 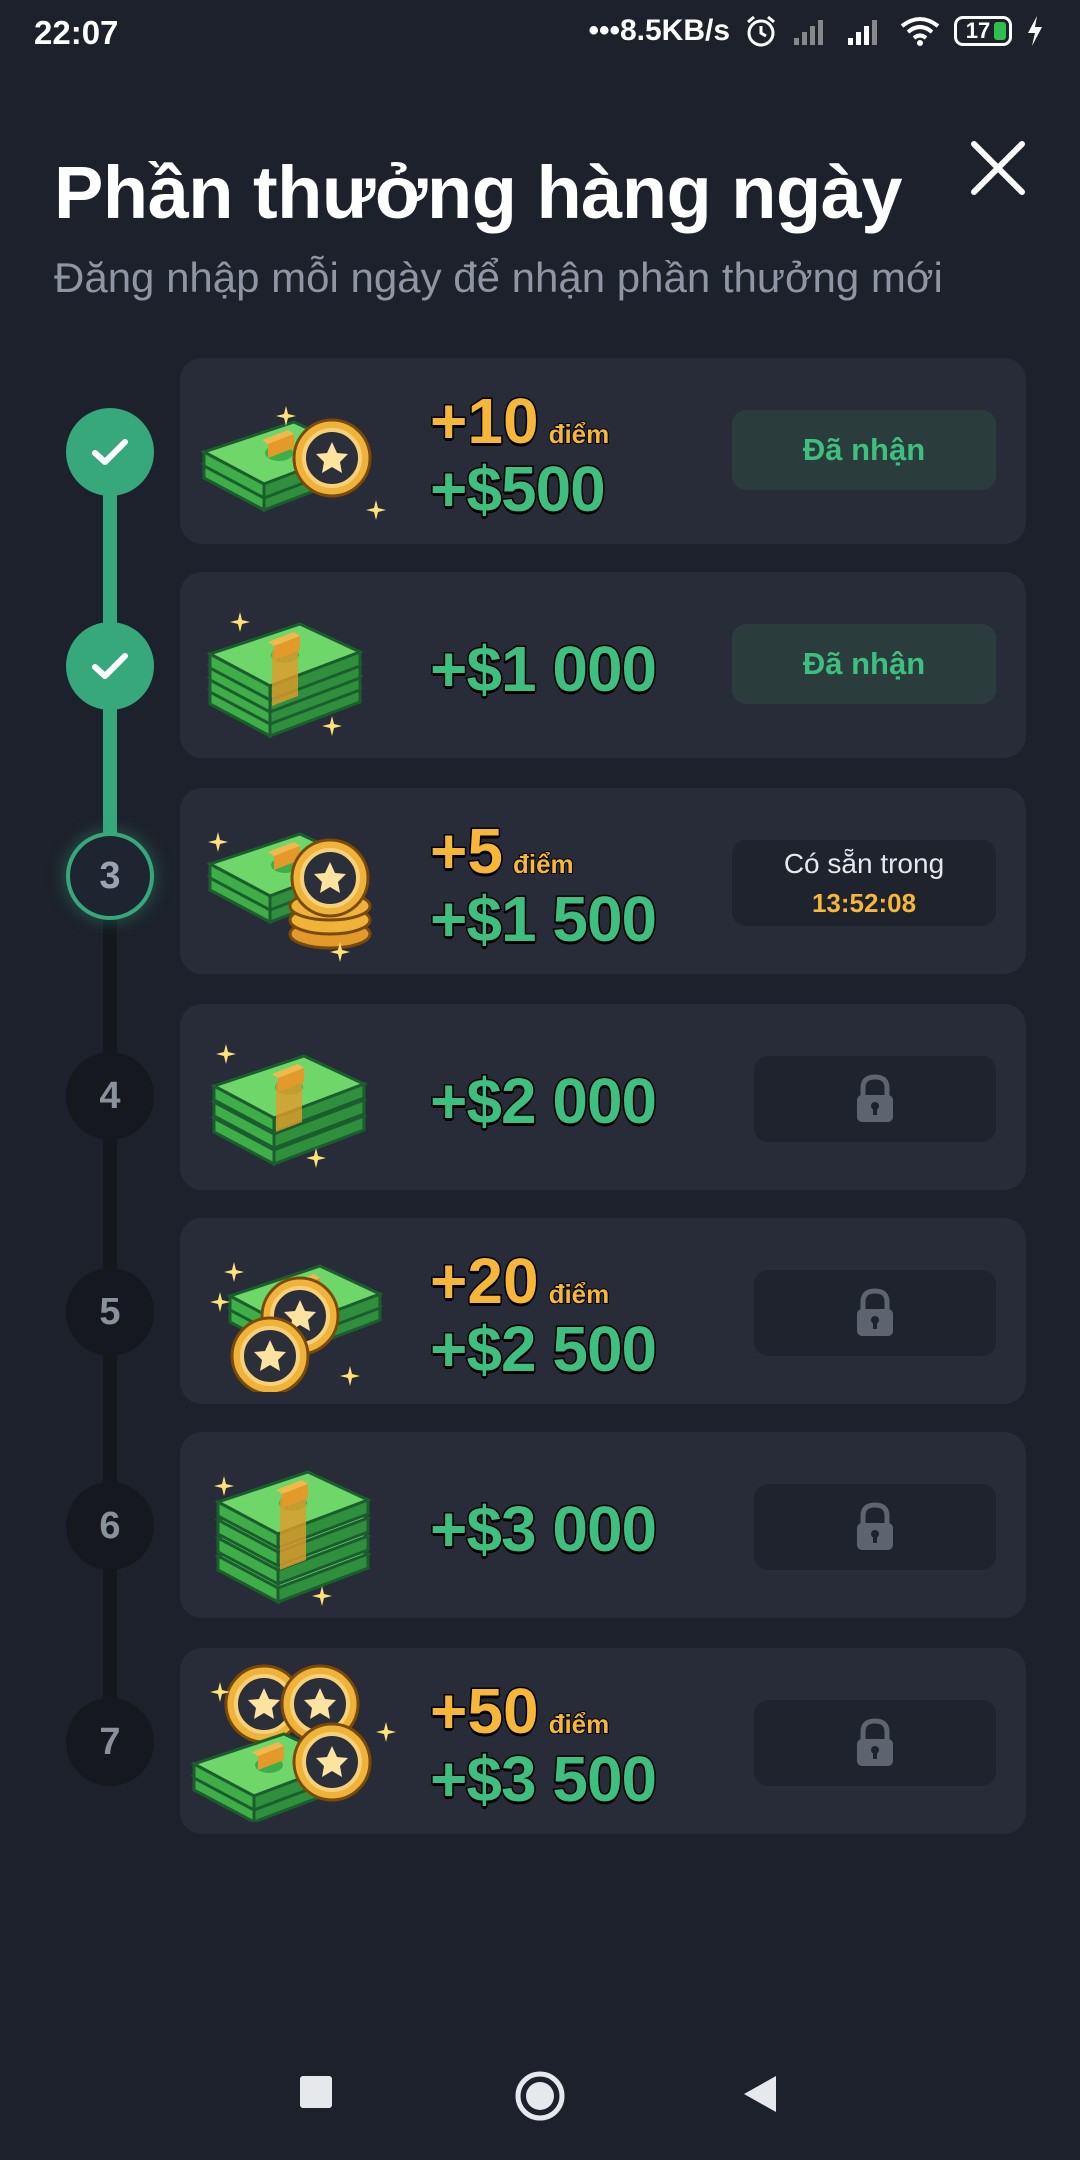 What do you see at coordinates (920, 31) in the screenshot?
I see `wifi-icon` at bounding box center [920, 31].